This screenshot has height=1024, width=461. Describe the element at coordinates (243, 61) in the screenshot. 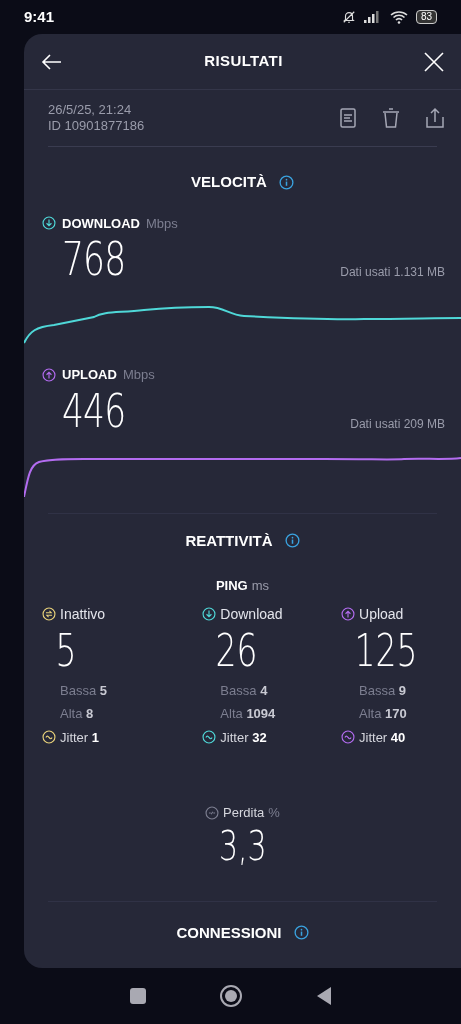

I see `screen-title: RISULTATI` at that location.